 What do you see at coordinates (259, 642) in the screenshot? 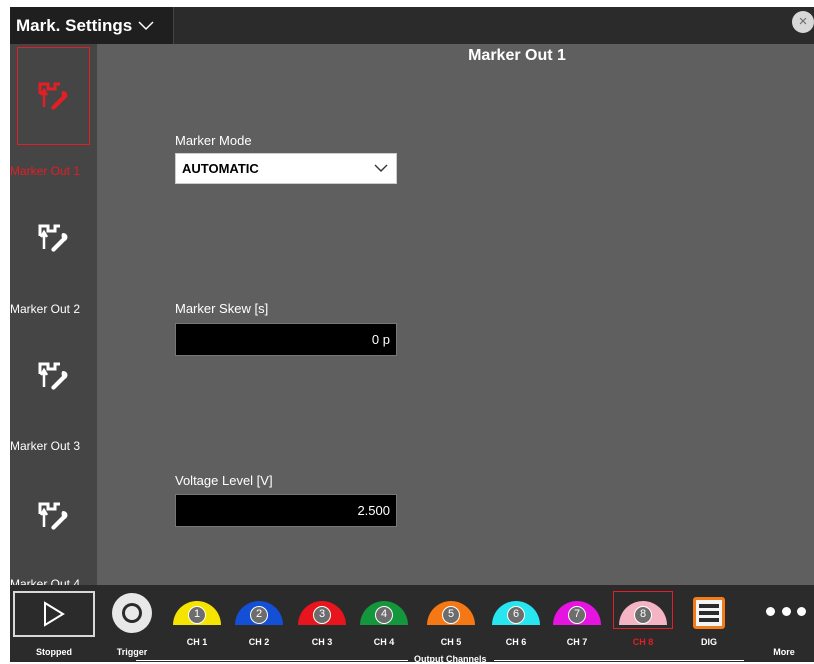
I see `channel-2-label: CH 2` at bounding box center [259, 642].